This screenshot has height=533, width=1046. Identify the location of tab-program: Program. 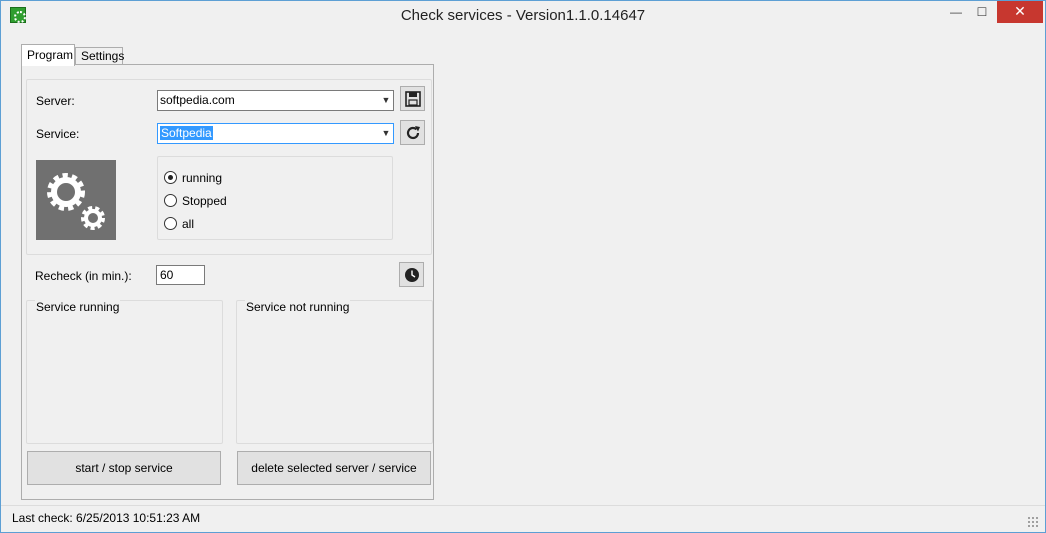
(48, 55).